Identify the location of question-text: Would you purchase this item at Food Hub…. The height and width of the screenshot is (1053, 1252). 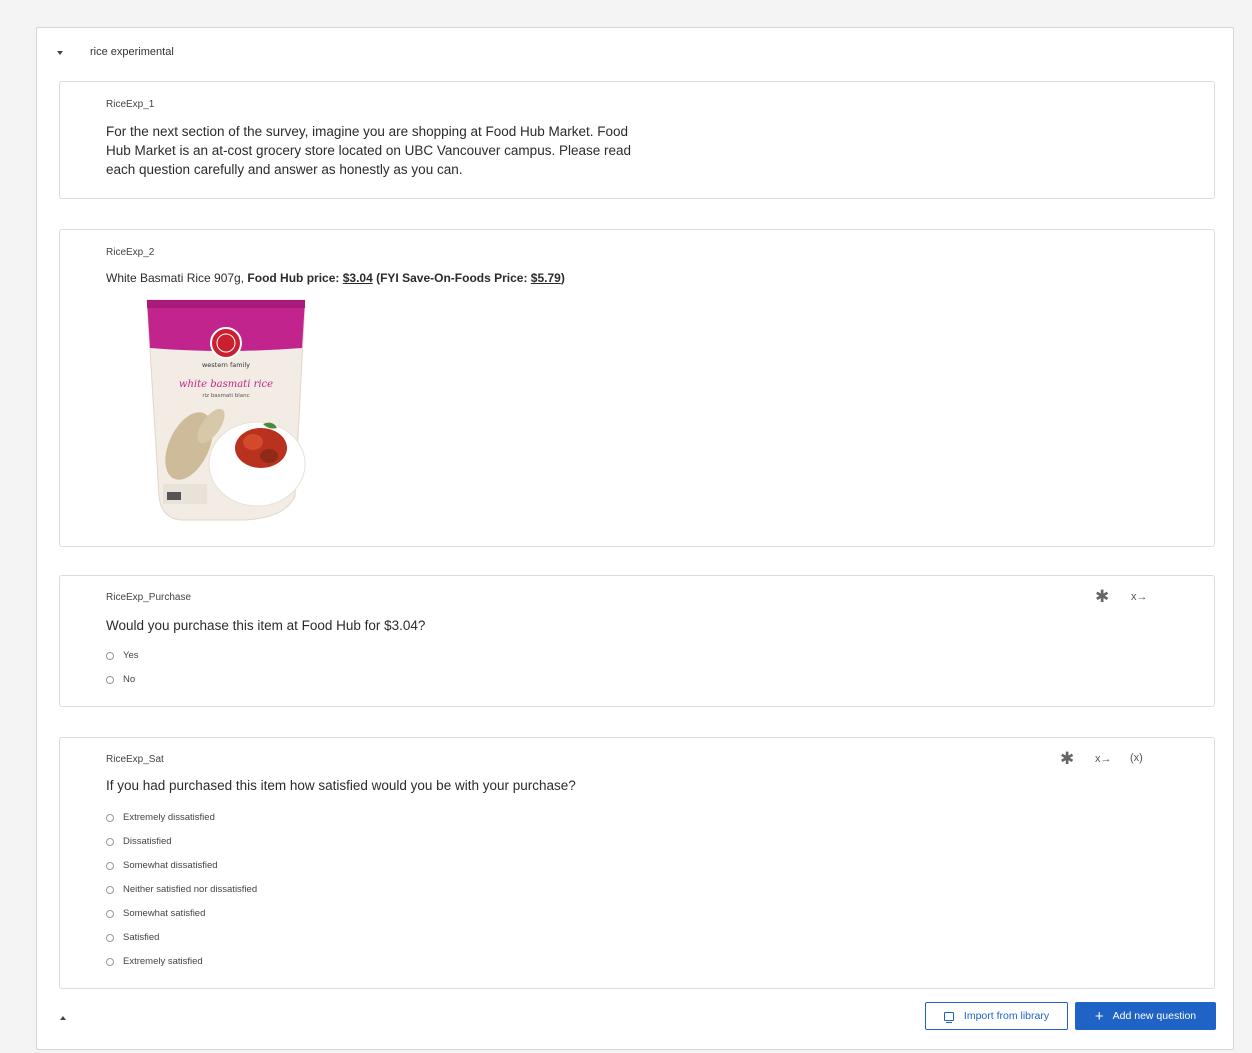
(266, 625).